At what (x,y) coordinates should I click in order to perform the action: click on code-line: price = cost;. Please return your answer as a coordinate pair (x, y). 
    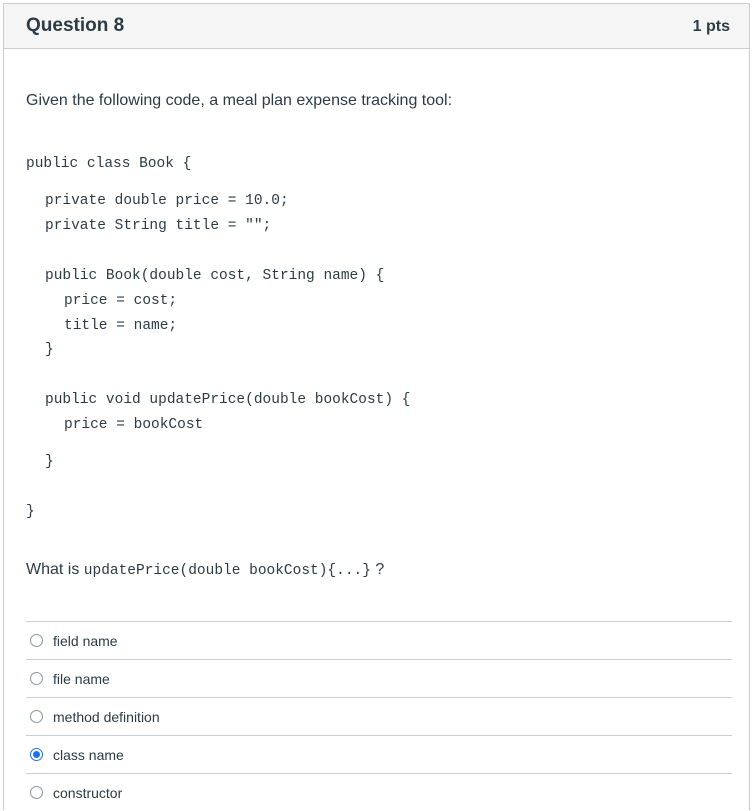
    Looking at the image, I should click on (120, 301).